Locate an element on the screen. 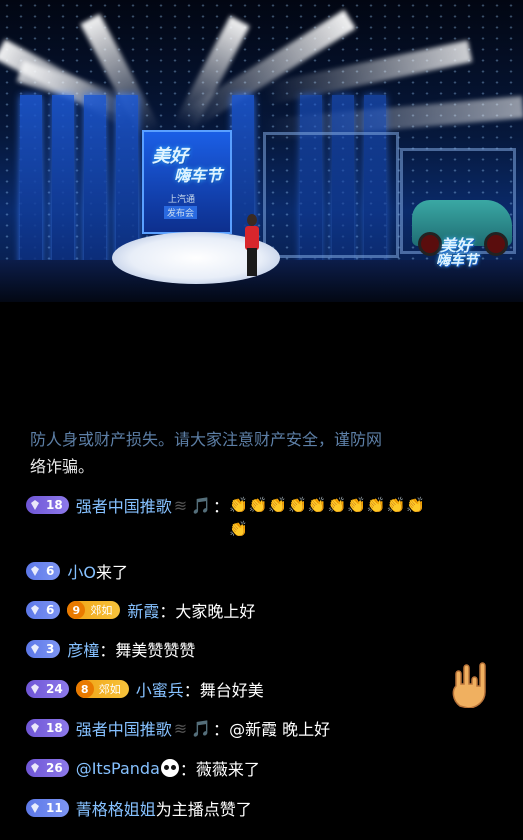 The width and height of the screenshot is (523, 840). message-text: 来了 is located at coordinates (111, 572).